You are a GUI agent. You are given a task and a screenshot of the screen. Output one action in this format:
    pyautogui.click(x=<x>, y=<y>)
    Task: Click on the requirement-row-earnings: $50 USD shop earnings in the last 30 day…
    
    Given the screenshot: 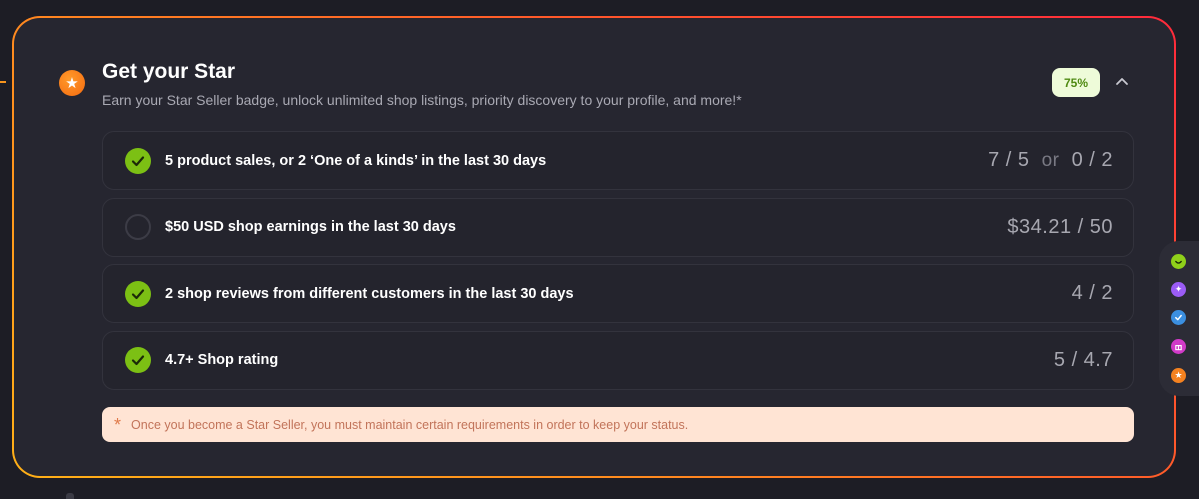 What is the action you would take?
    pyautogui.click(x=618, y=227)
    